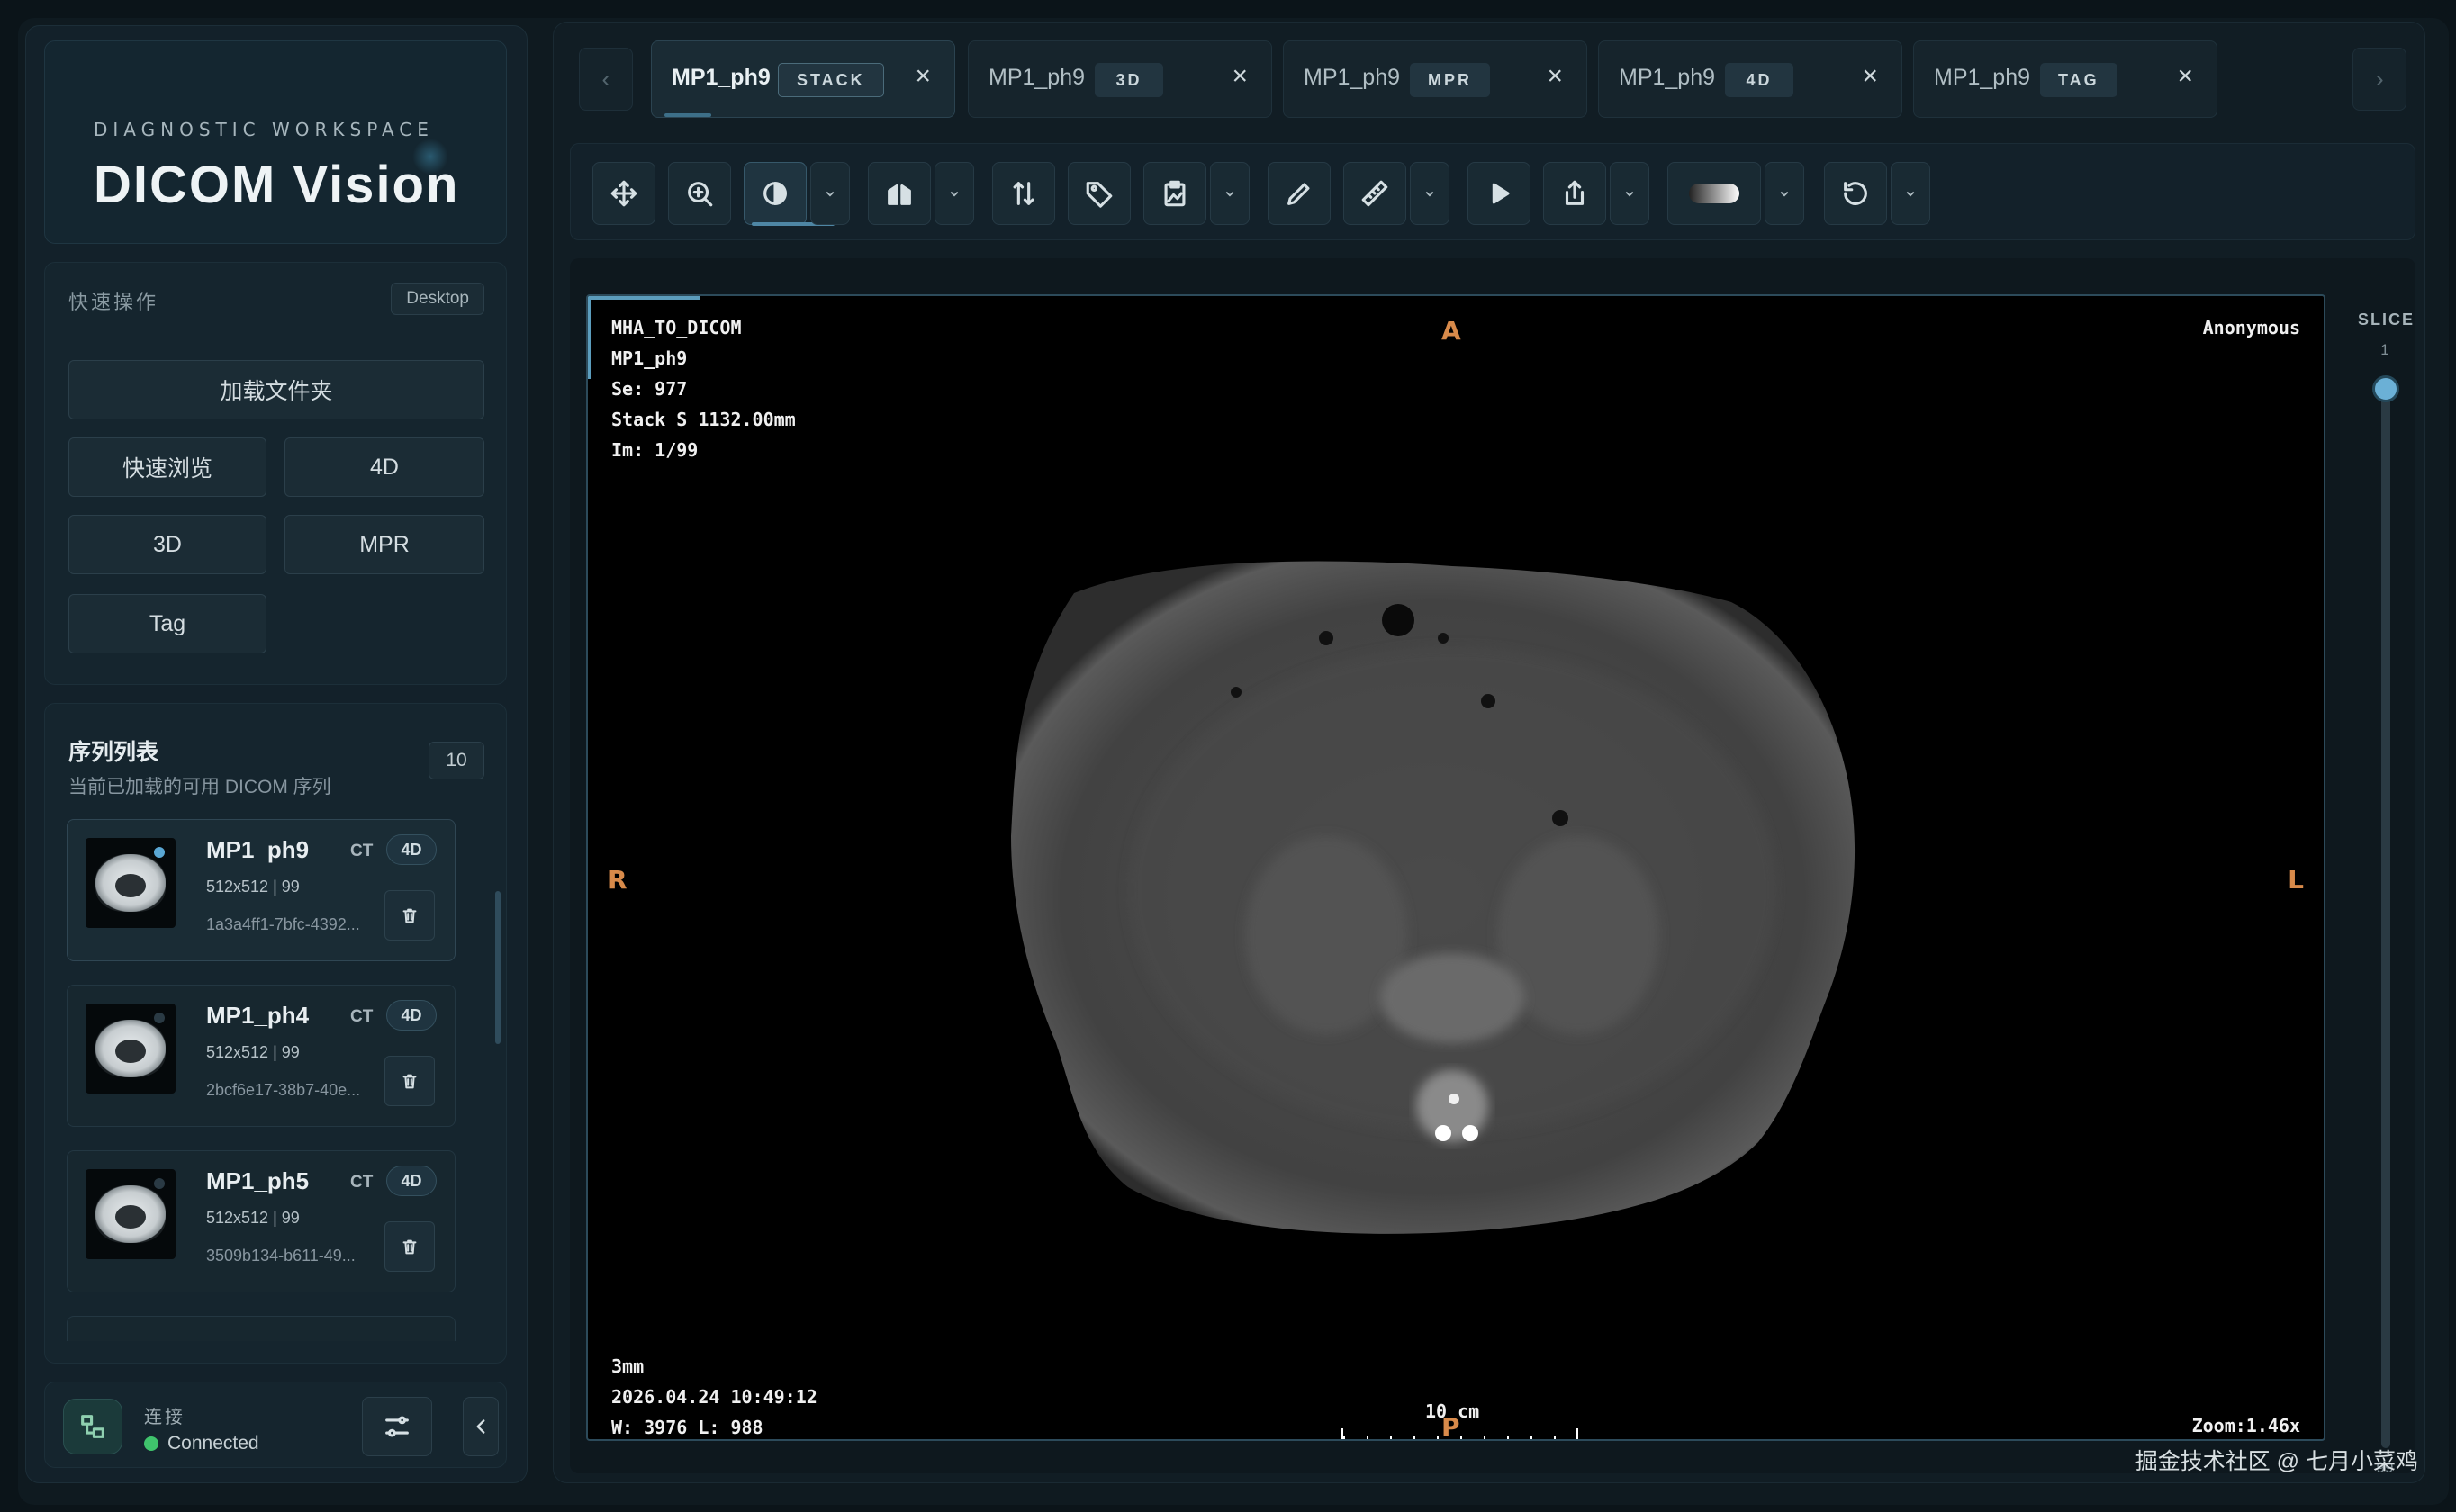 Image resolution: width=2456 pixels, height=1512 pixels. I want to click on scroll-tool, so click(1023, 193).